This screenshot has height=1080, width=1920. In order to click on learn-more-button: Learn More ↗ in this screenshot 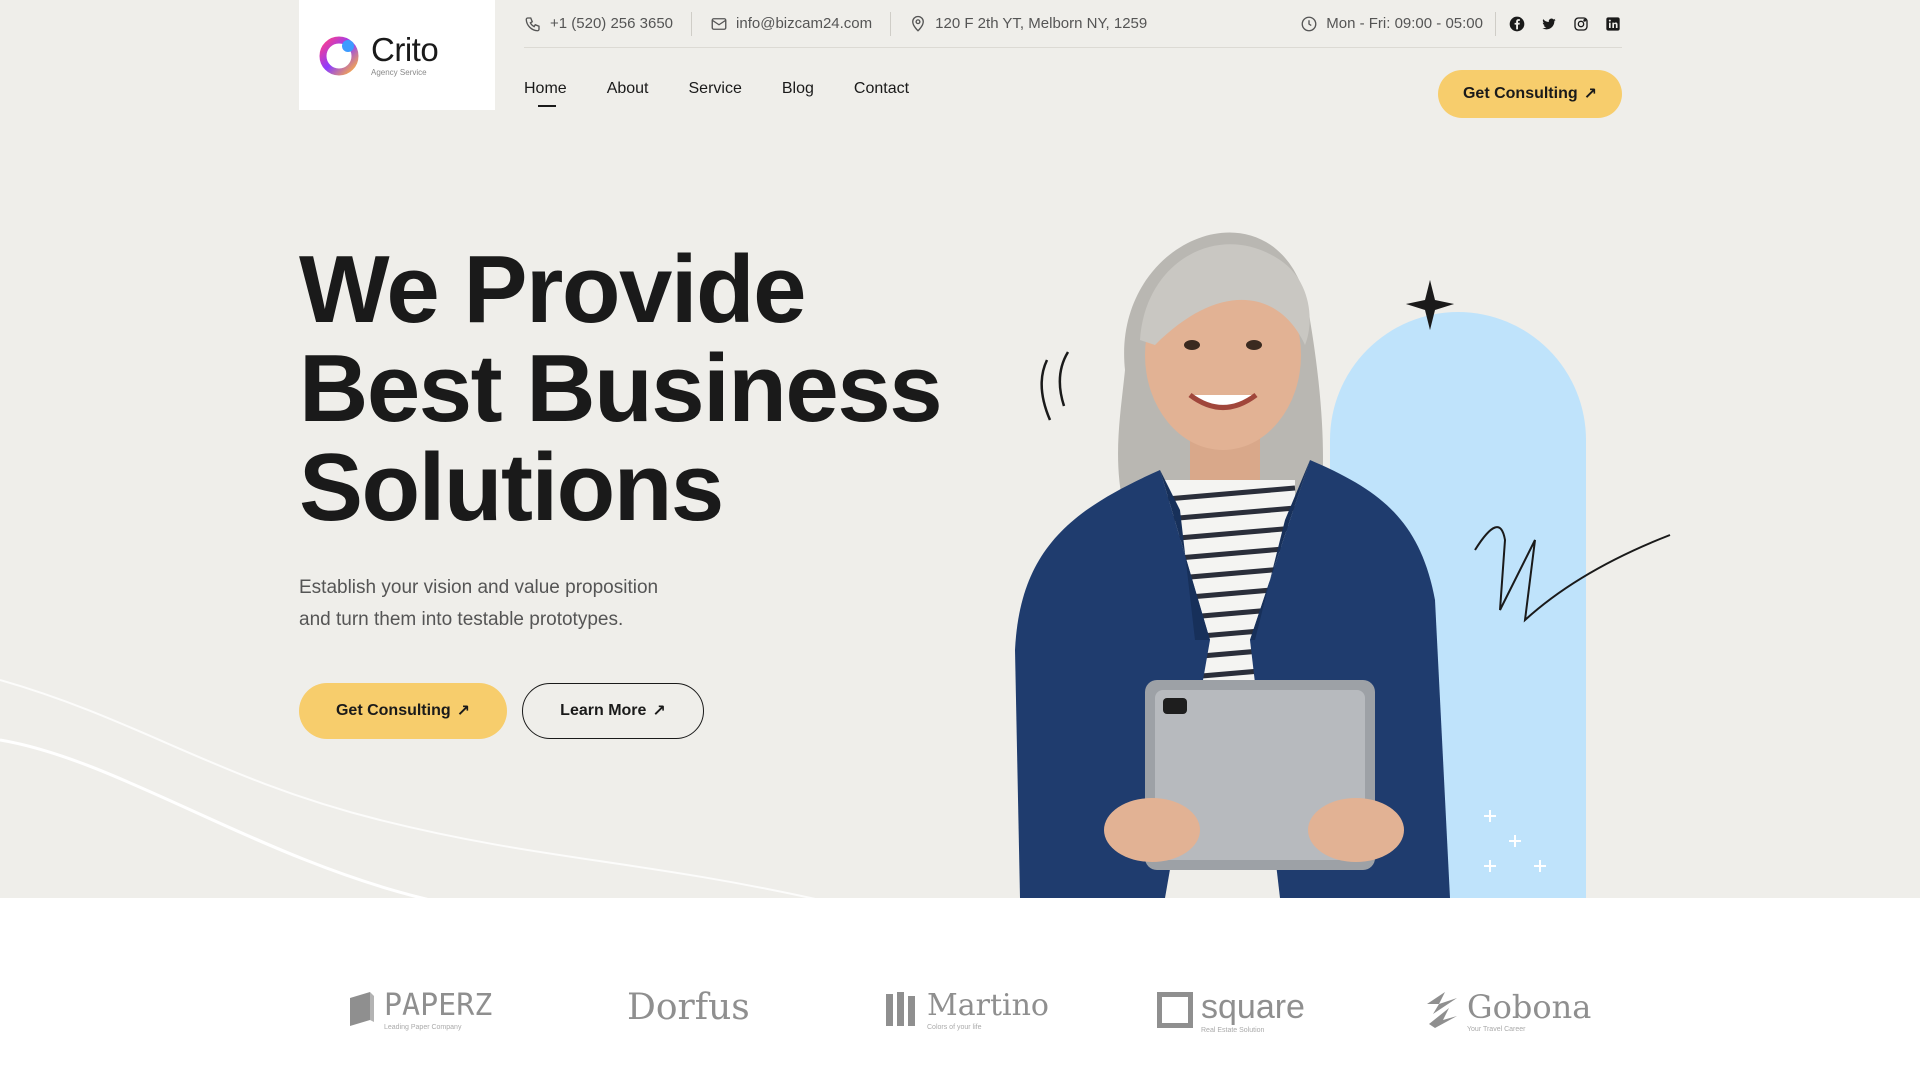, I will do `click(613, 711)`.